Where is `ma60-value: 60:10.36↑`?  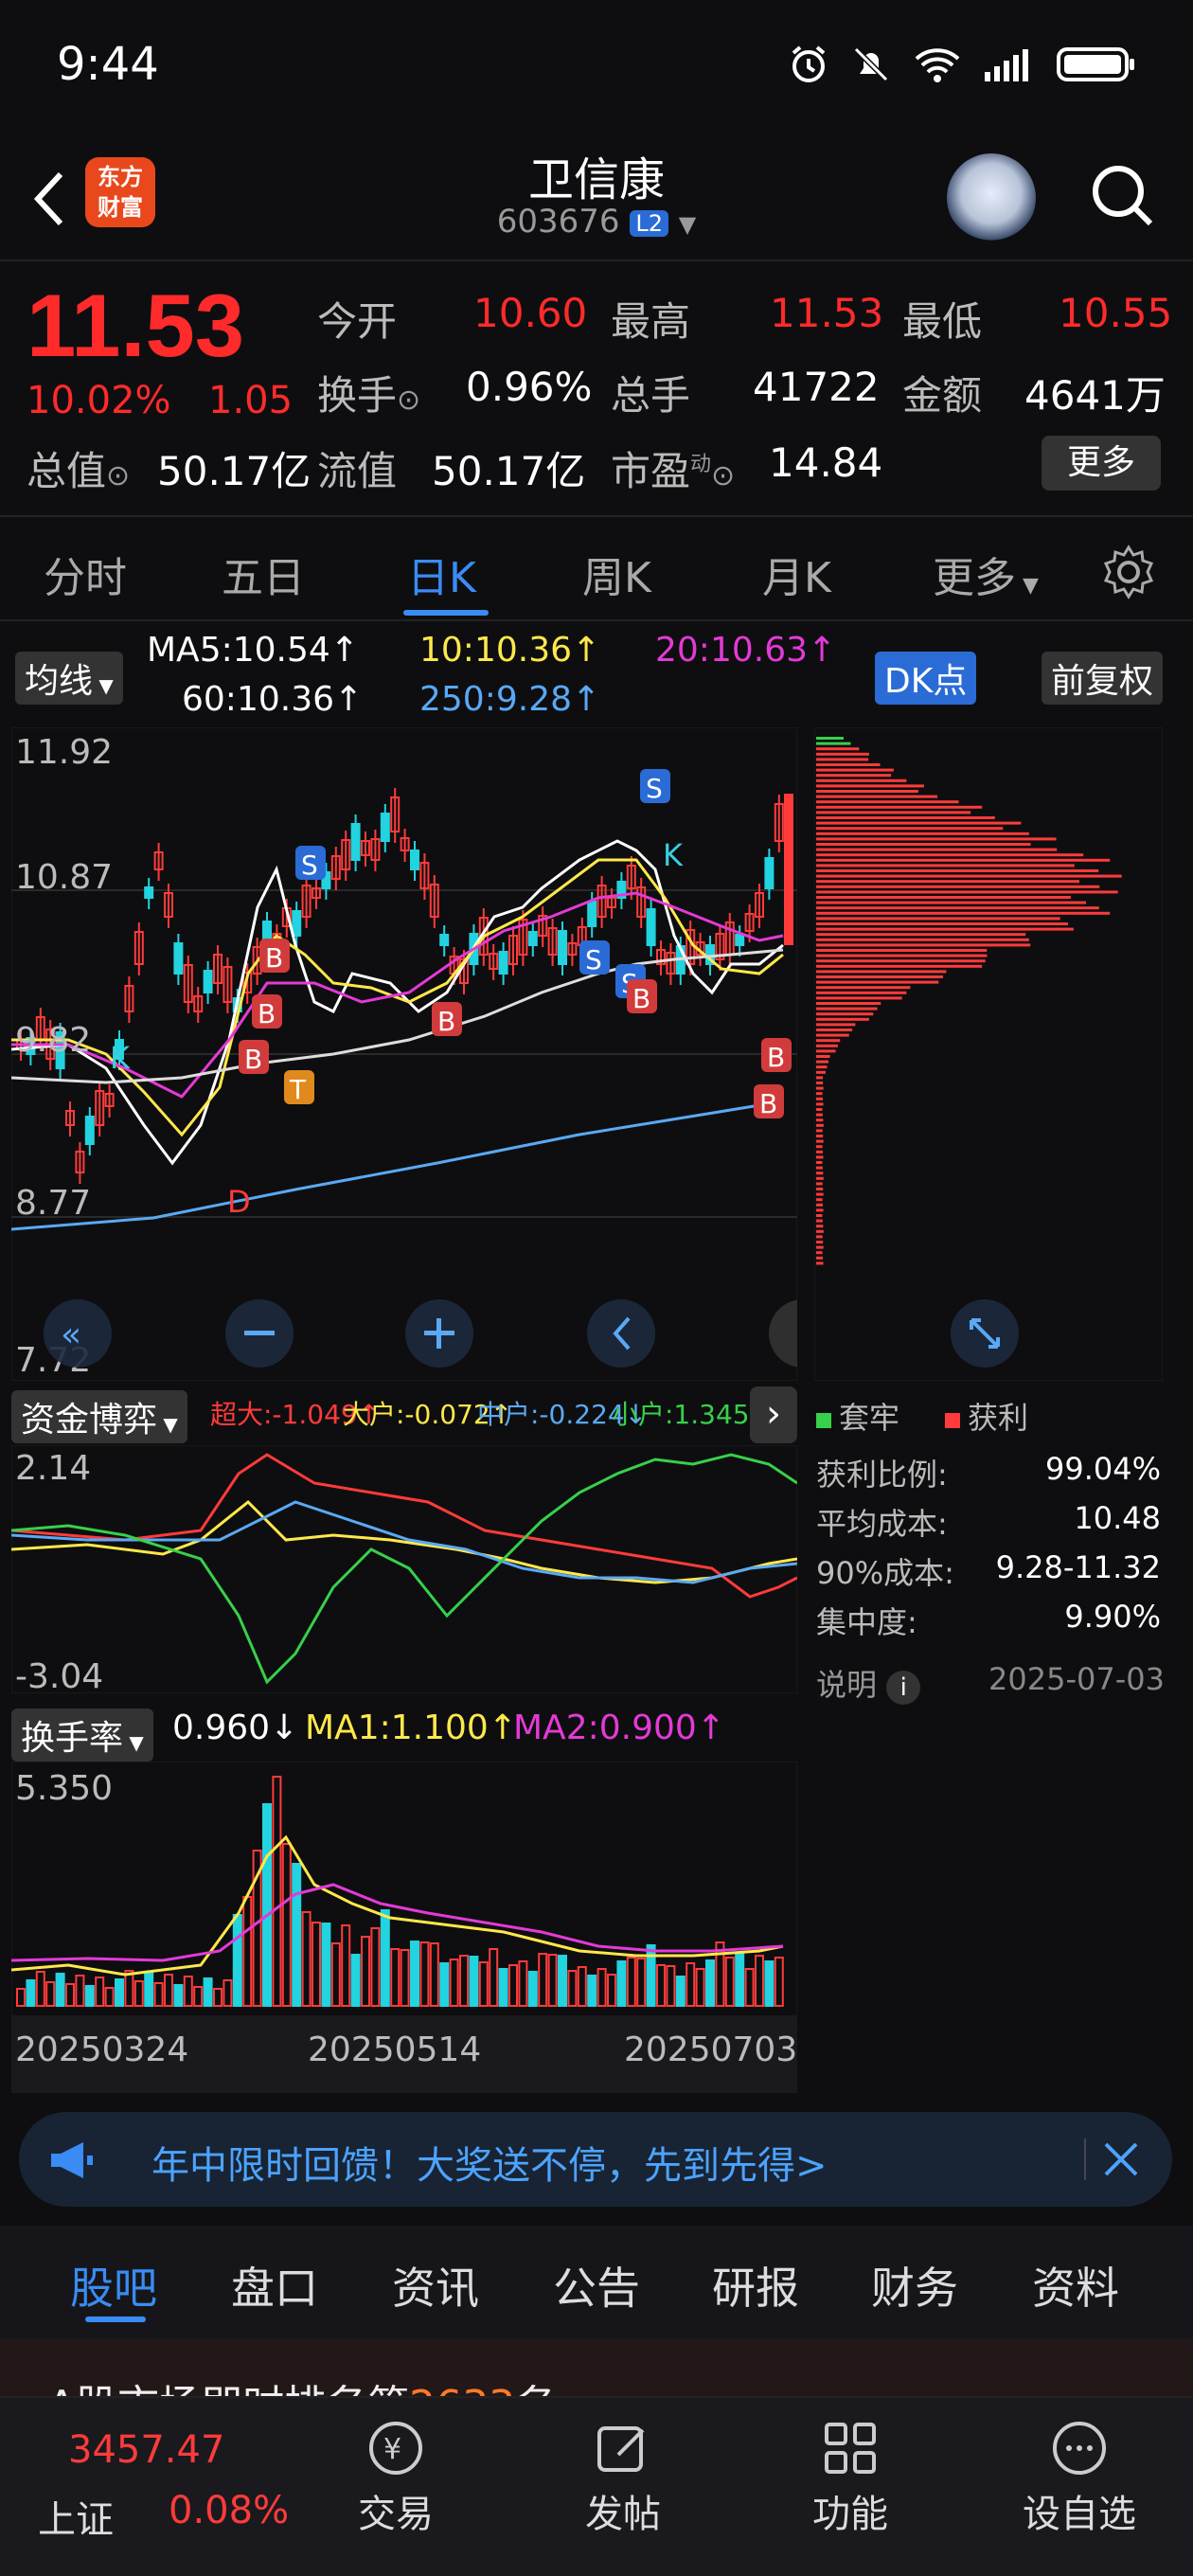 ma60-value: 60:10.36↑ is located at coordinates (273, 699).